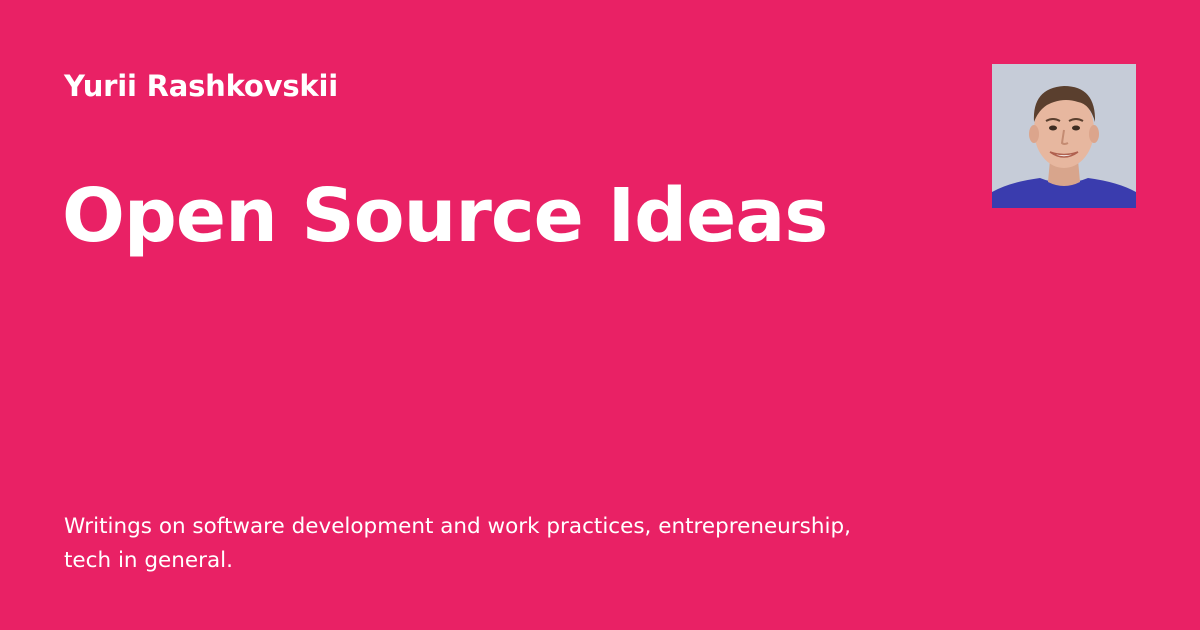 This screenshot has height=630, width=1200. I want to click on site-title: Open Source Ideas, so click(445, 216).